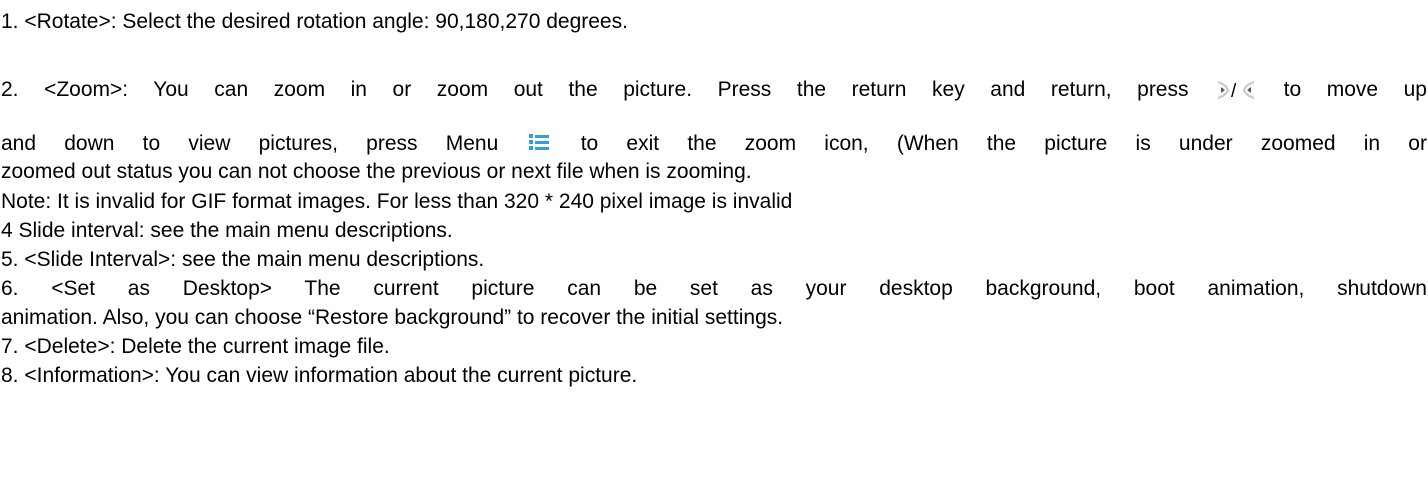 The image size is (1428, 493). I want to click on menu-list-icon, so click(539, 142).